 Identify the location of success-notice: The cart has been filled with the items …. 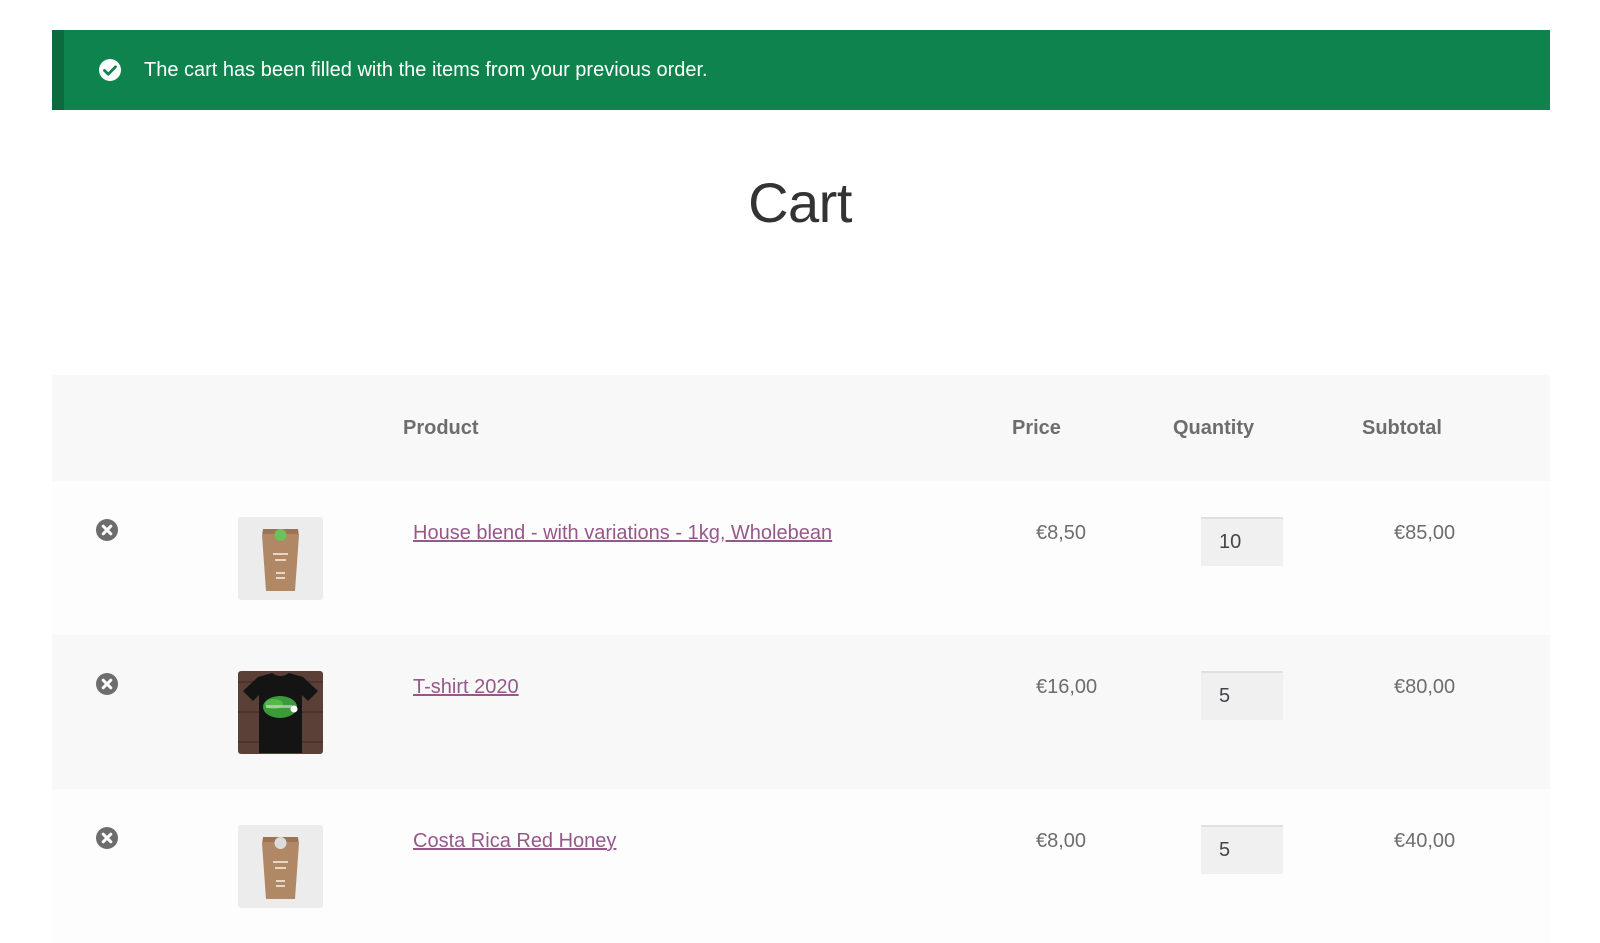
(801, 70).